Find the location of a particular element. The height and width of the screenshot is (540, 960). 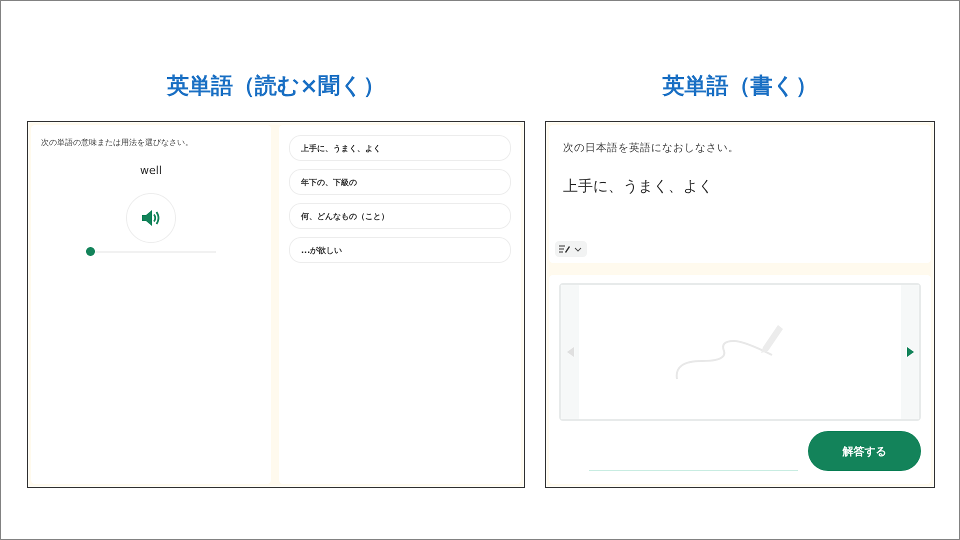

instruction-text: 次の日本語を英語になおしなさい。 is located at coordinates (651, 148).